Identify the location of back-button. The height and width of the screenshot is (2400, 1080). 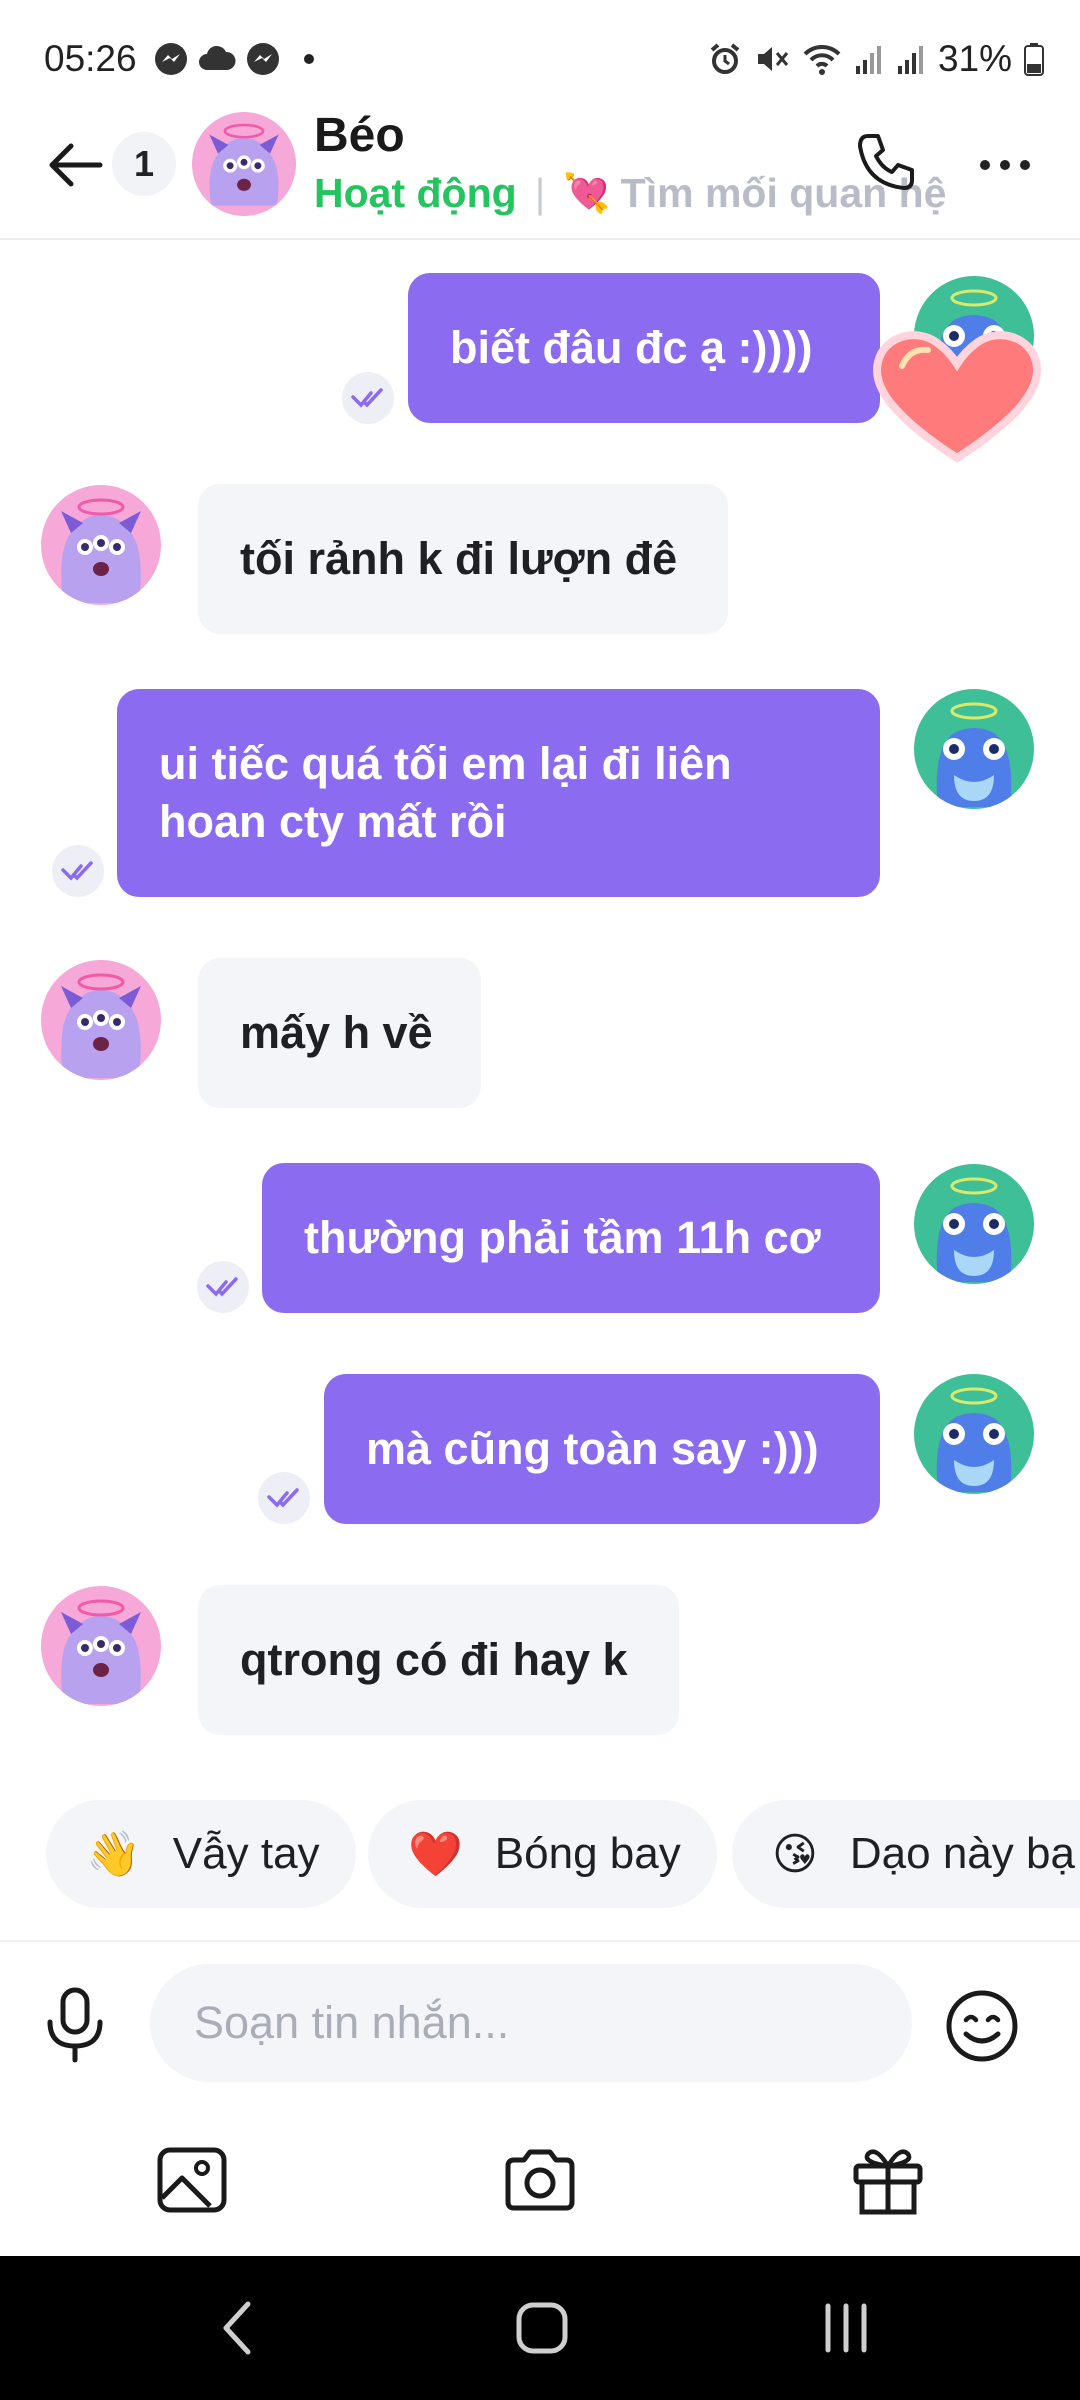
(75, 165).